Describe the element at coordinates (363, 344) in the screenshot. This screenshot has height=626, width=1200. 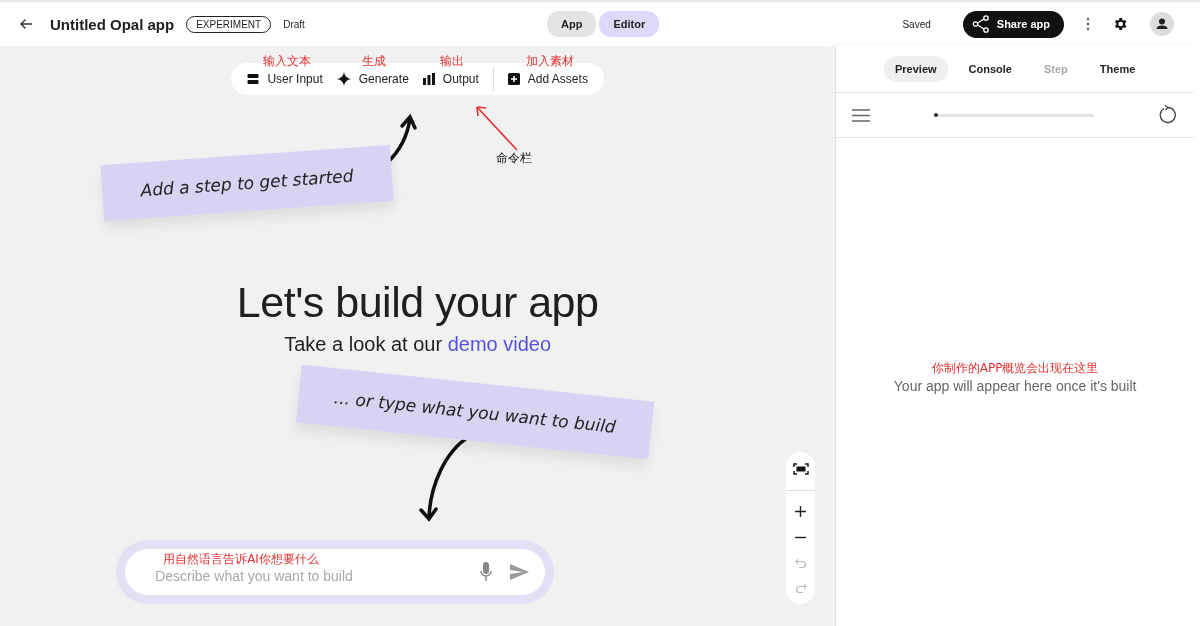
I see `hero-subtitle: Take a look at our` at that location.